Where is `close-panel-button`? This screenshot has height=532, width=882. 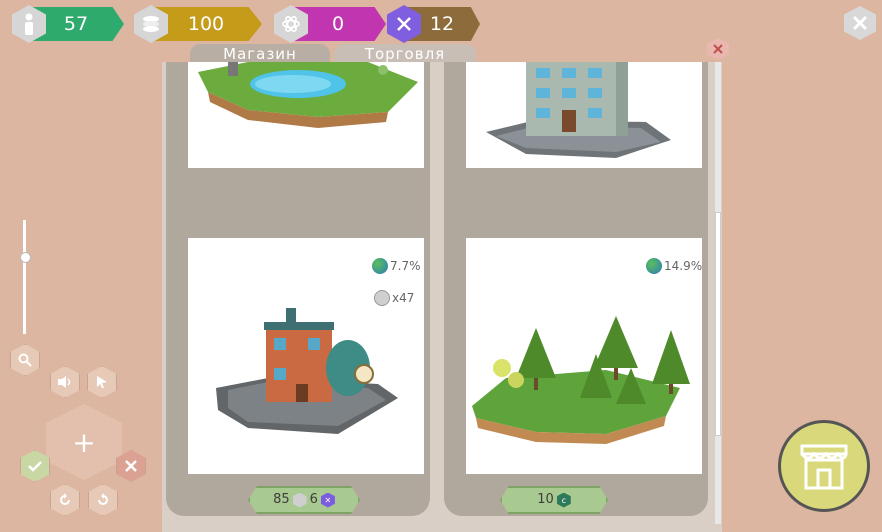 close-panel-button is located at coordinates (718, 49).